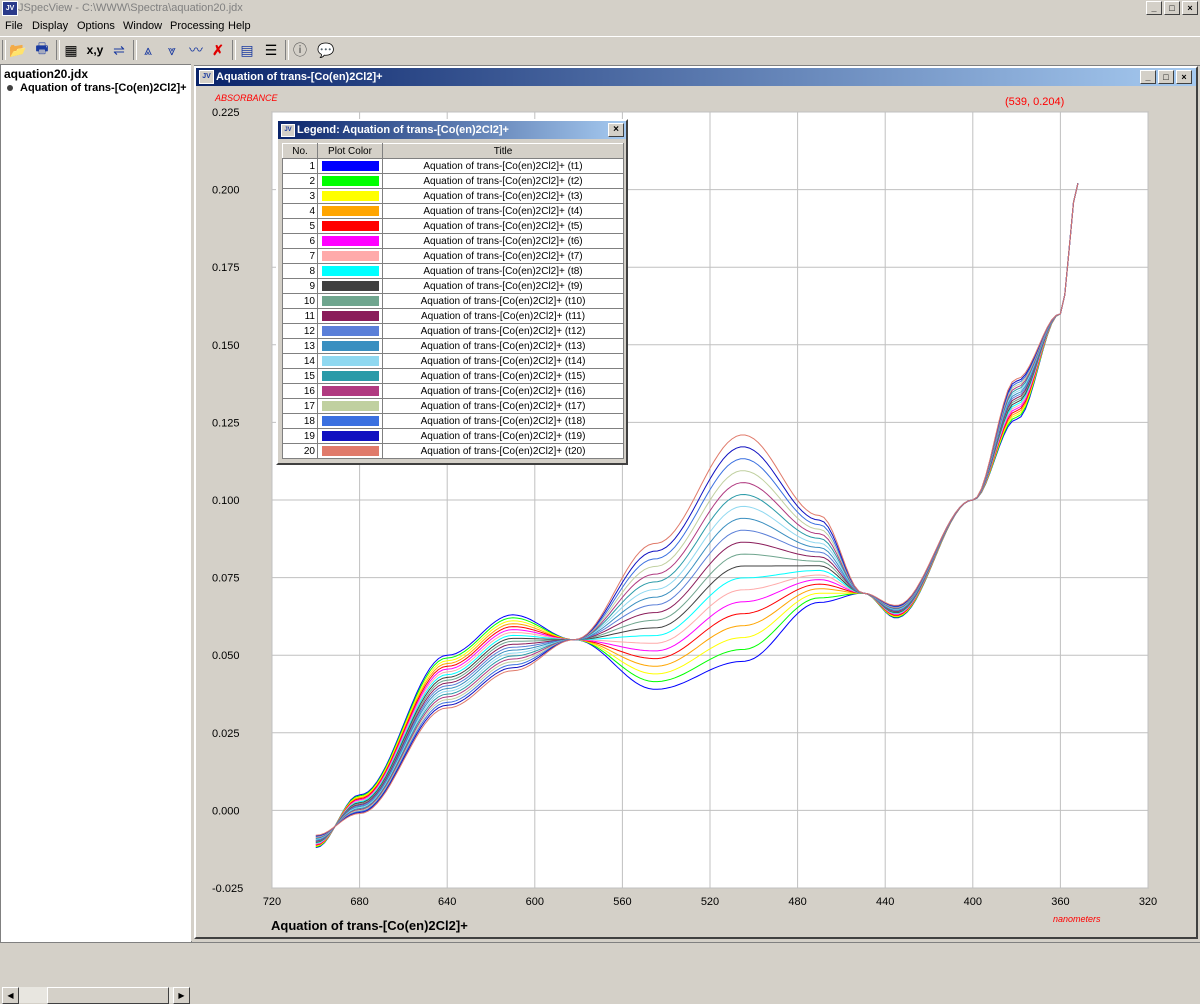  Describe the element at coordinates (600, 951) in the screenshot. I see `status-bar` at that location.